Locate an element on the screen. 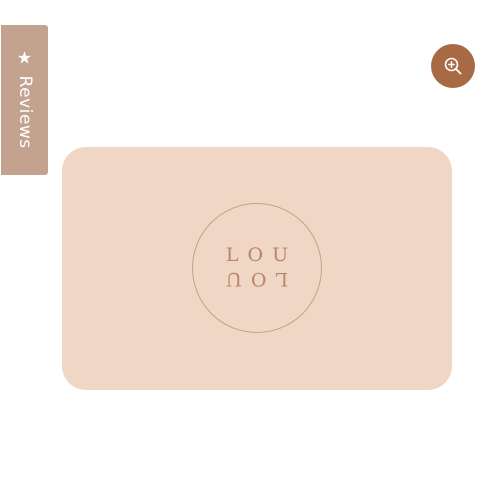 Image resolution: width=500 pixels, height=500 pixels. zoom-button is located at coordinates (453, 66).